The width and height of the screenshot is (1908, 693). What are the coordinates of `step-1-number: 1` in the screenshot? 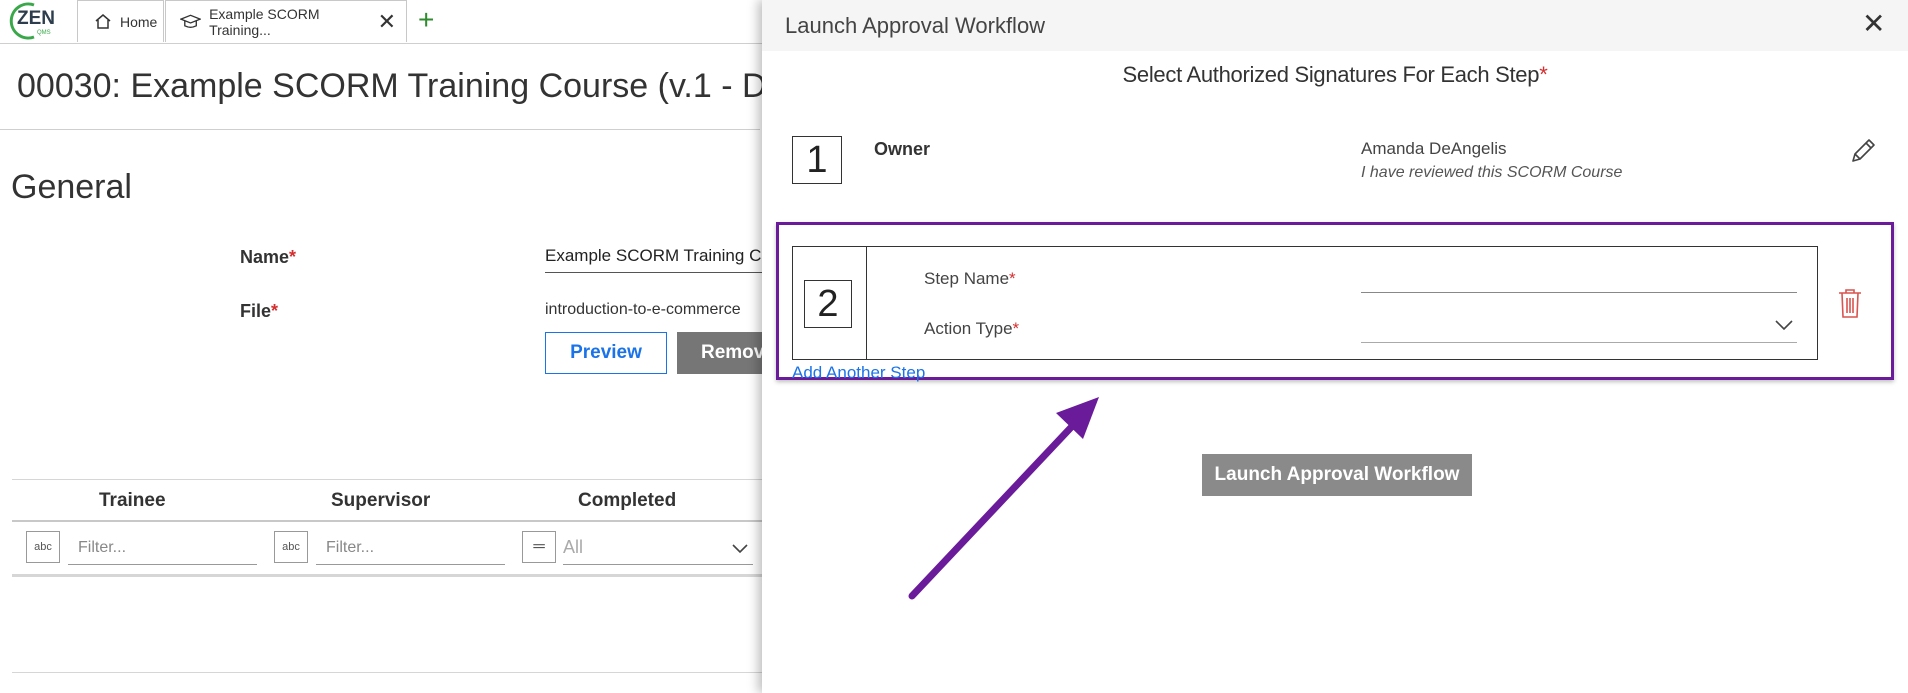 It's located at (817, 160).